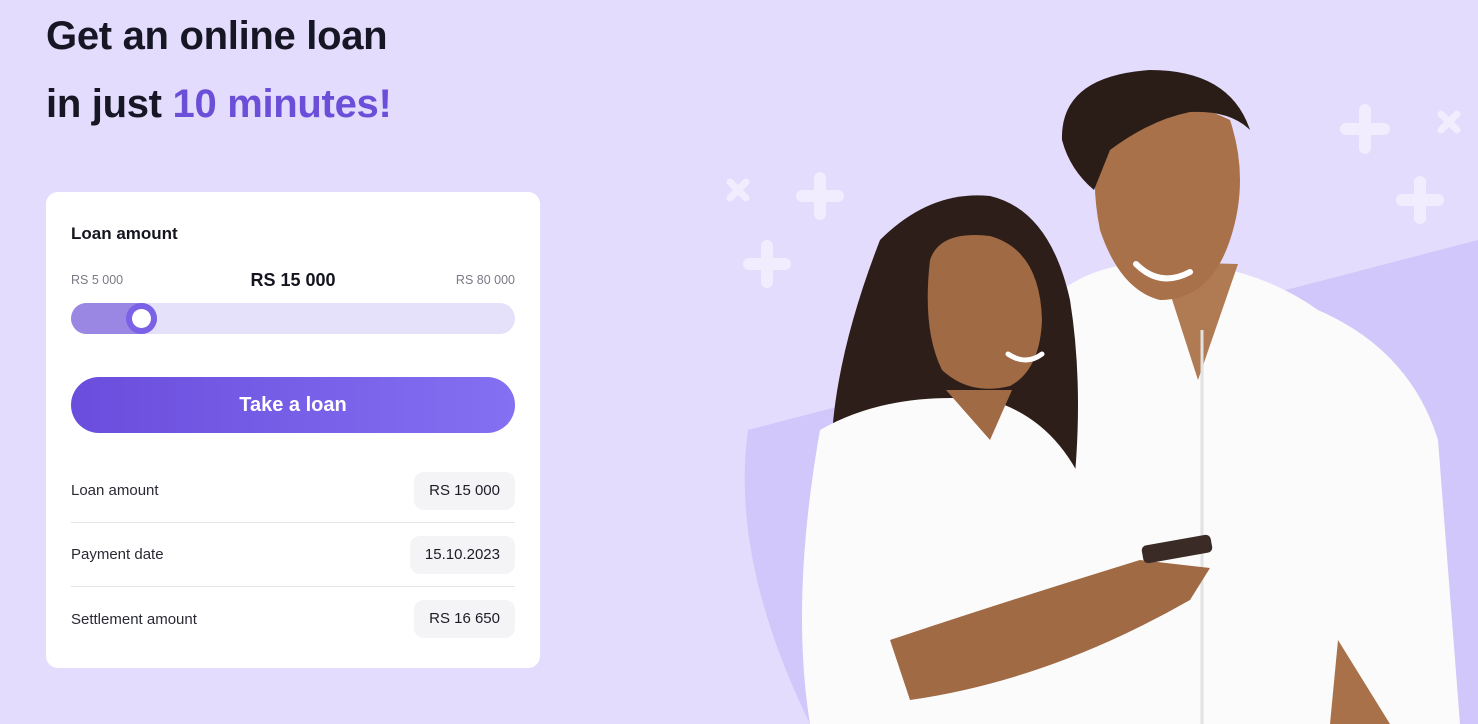 The height and width of the screenshot is (724, 1478). I want to click on loan-amount-slider, so click(293, 318).